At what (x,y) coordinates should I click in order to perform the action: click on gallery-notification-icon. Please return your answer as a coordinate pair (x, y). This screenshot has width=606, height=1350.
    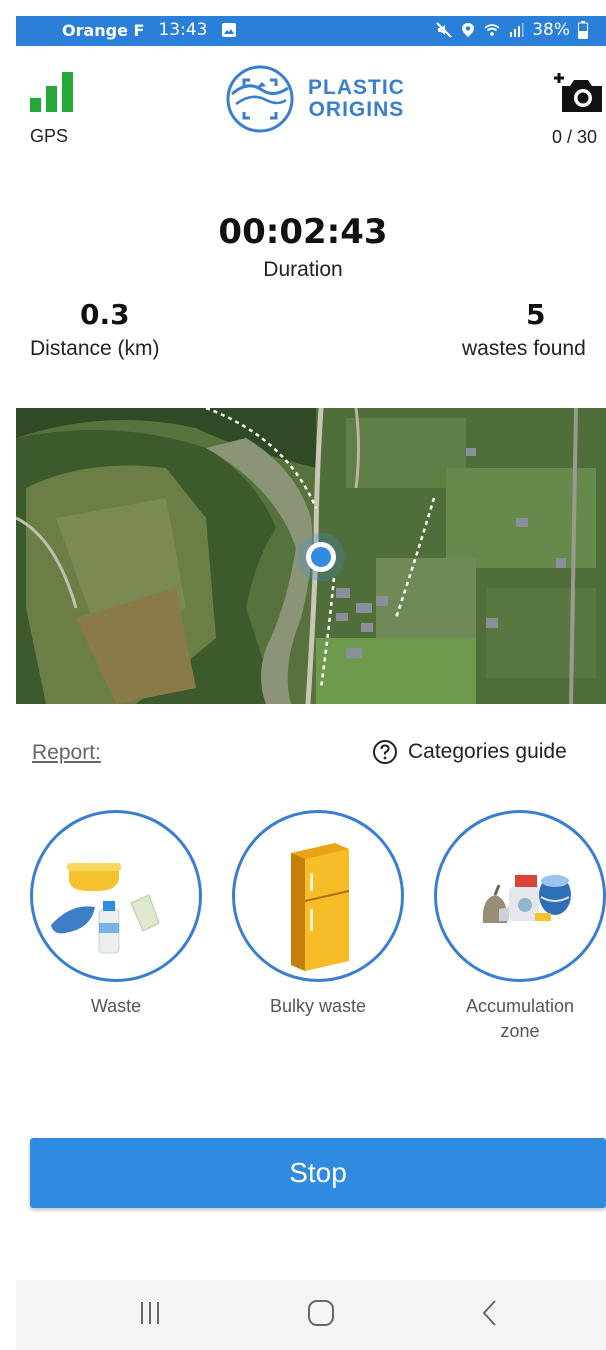
    Looking at the image, I should click on (229, 30).